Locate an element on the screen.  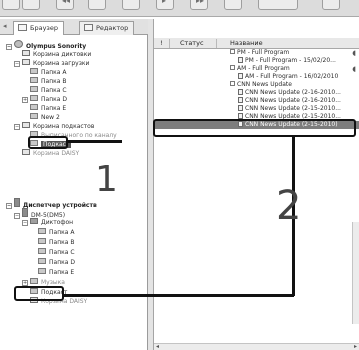
tree-item-music: + Музыка is located at coordinates (43, 282).